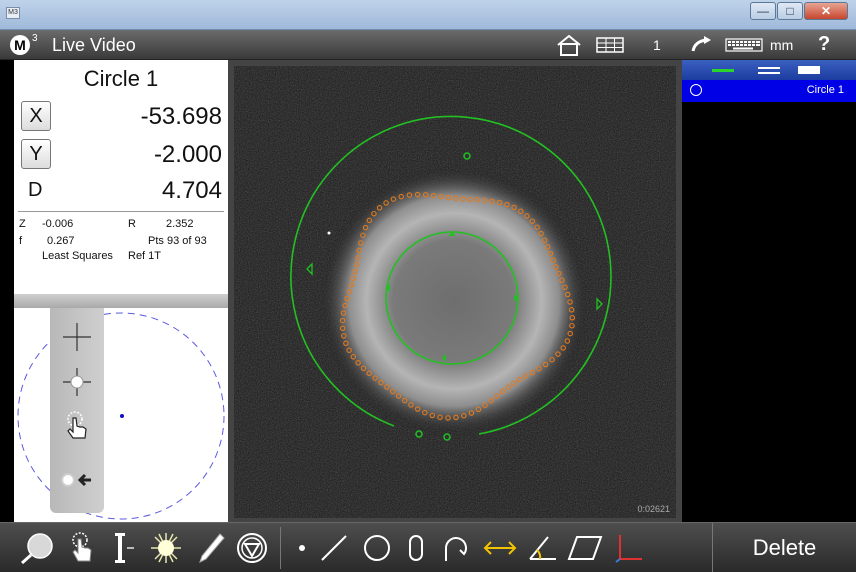 This screenshot has width=856, height=572. I want to click on angle-feature-button, so click(543, 548).